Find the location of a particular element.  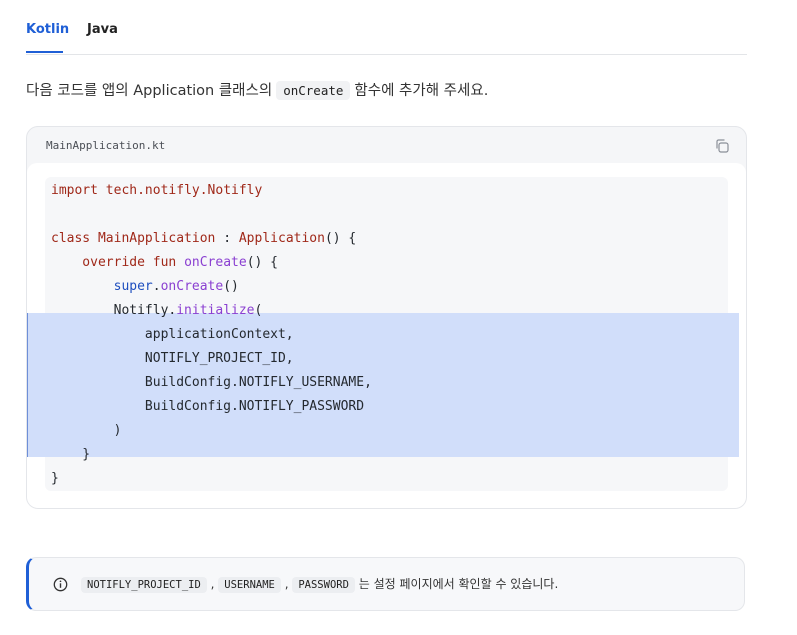

tab-kotlin: Kotlin is located at coordinates (47, 29).